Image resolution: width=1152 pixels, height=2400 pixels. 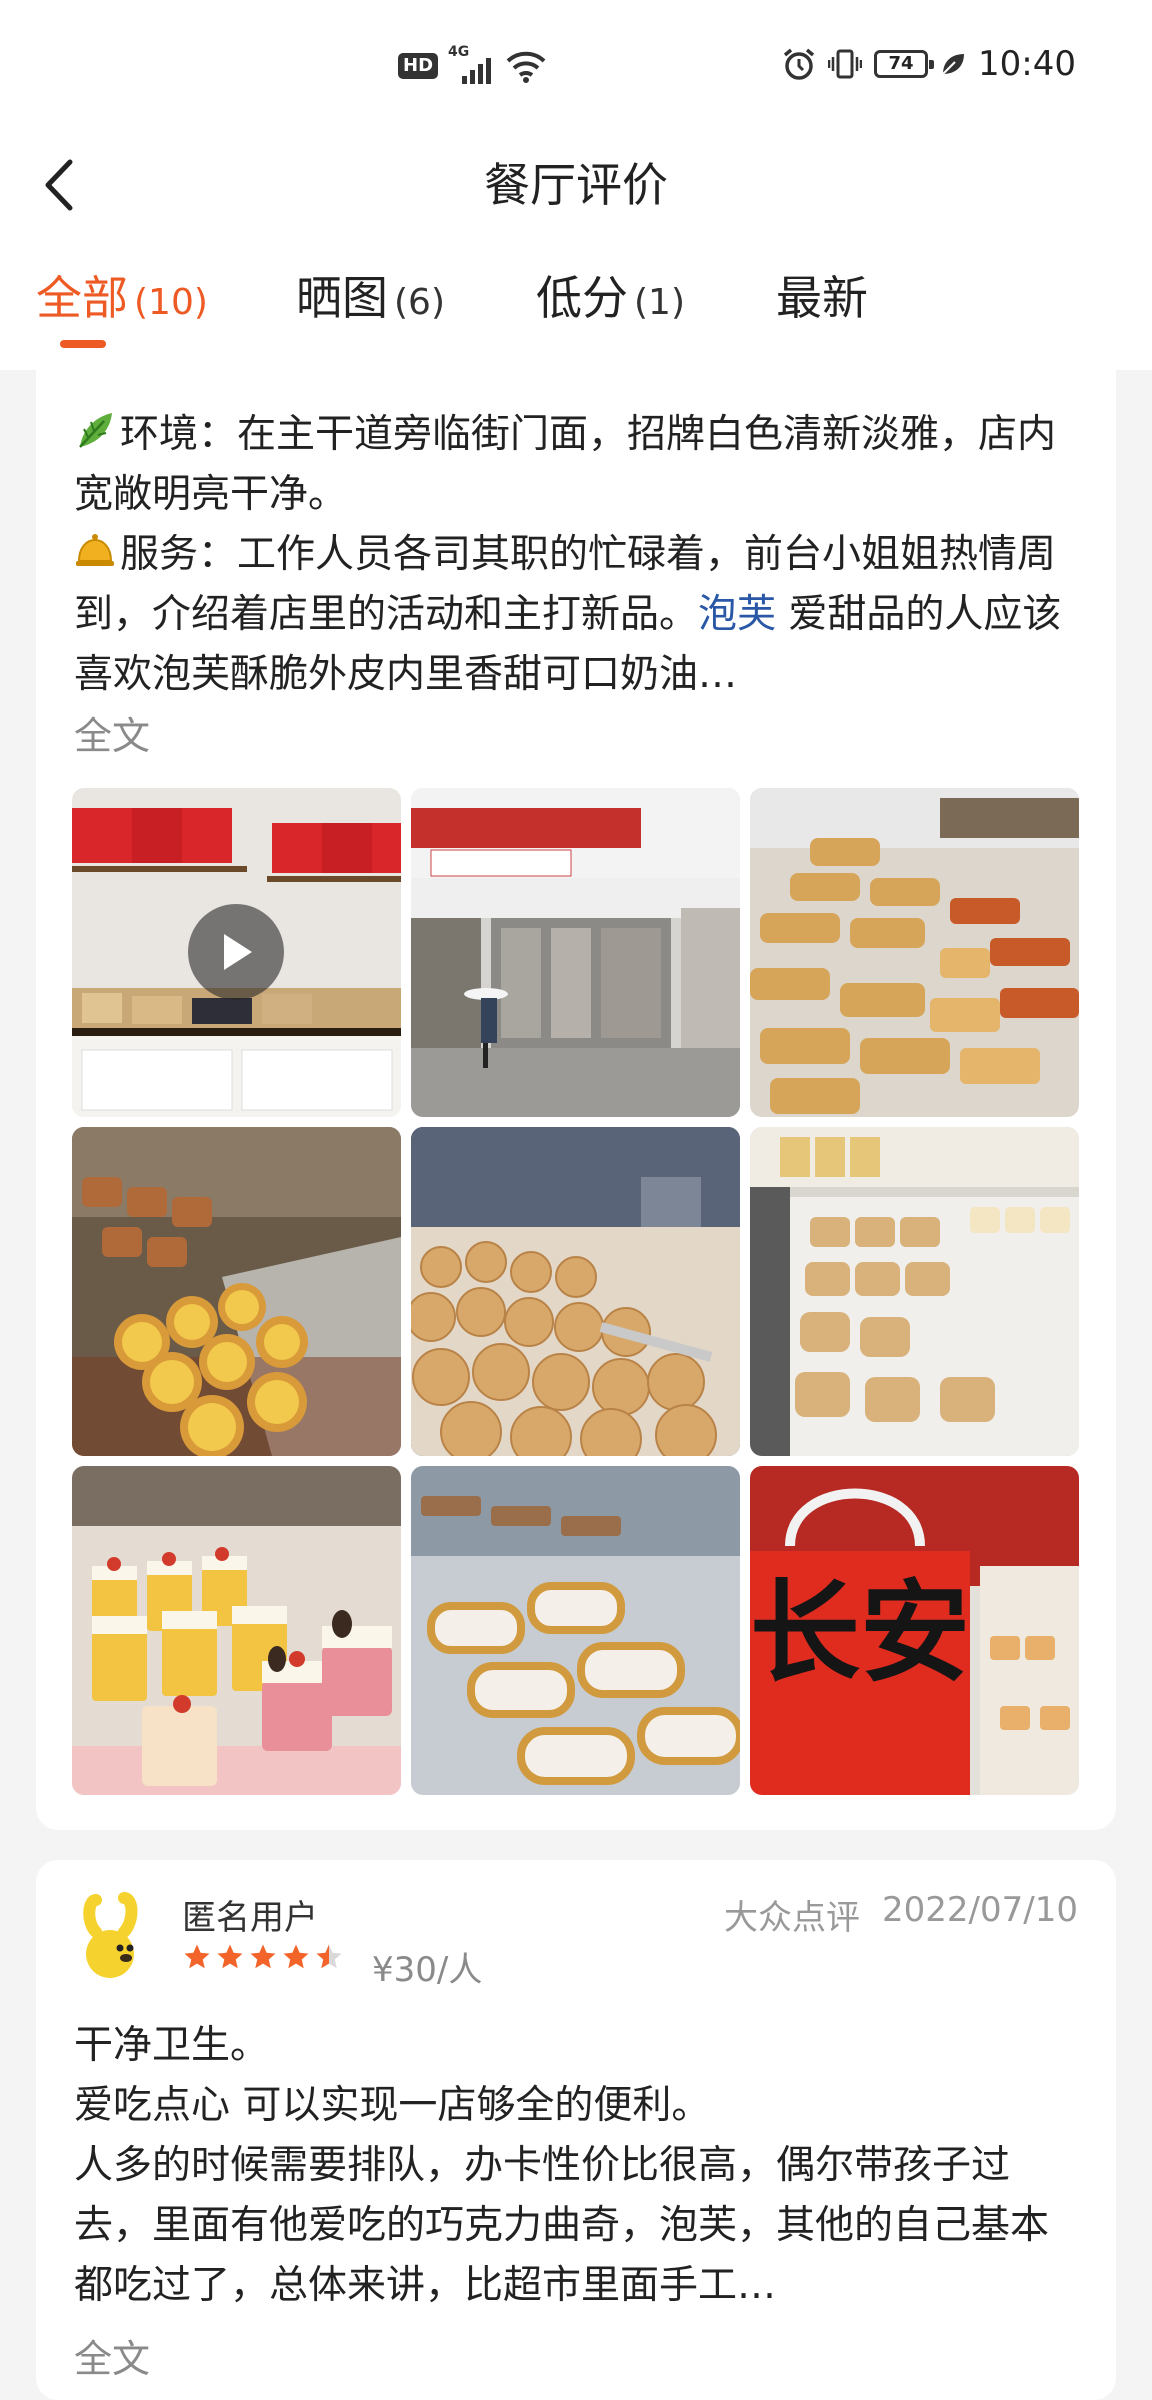 I want to click on tab-count: (1), so click(x=659, y=302).